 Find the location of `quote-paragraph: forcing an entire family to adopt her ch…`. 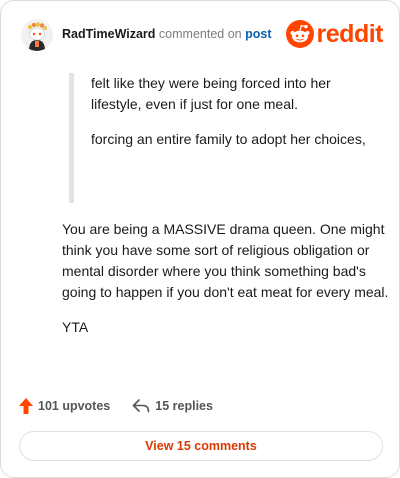

quote-paragraph: forcing an entire family to adopt her ch… is located at coordinates (228, 139).